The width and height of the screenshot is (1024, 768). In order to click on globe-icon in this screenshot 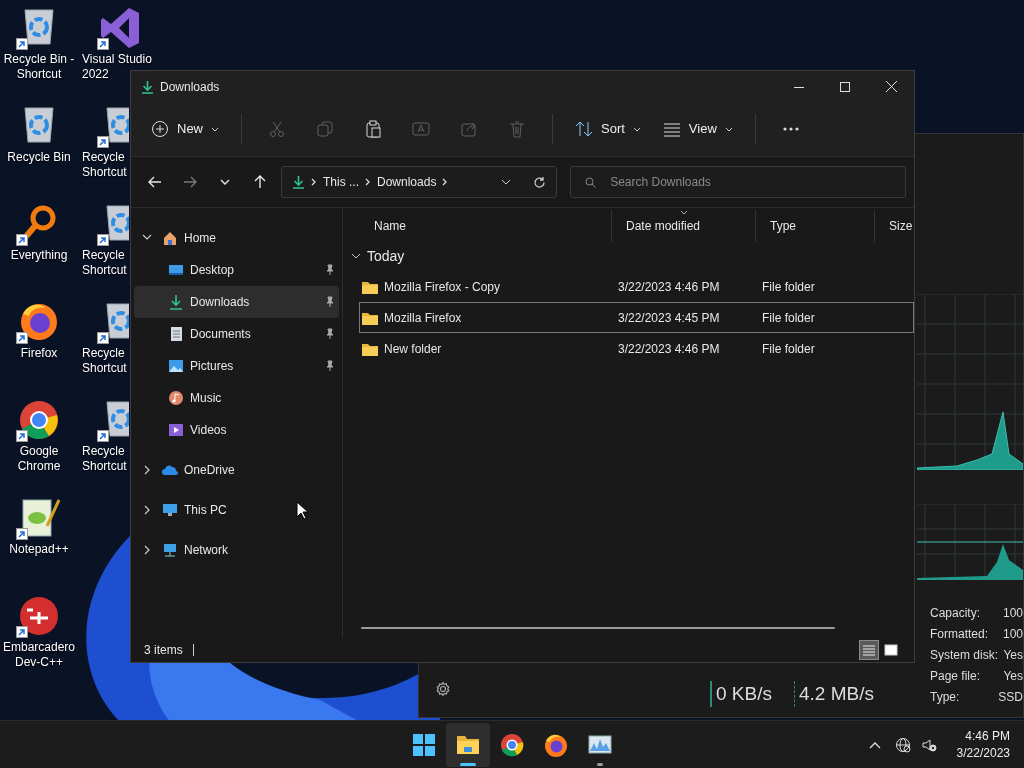, I will do `click(902, 744)`.